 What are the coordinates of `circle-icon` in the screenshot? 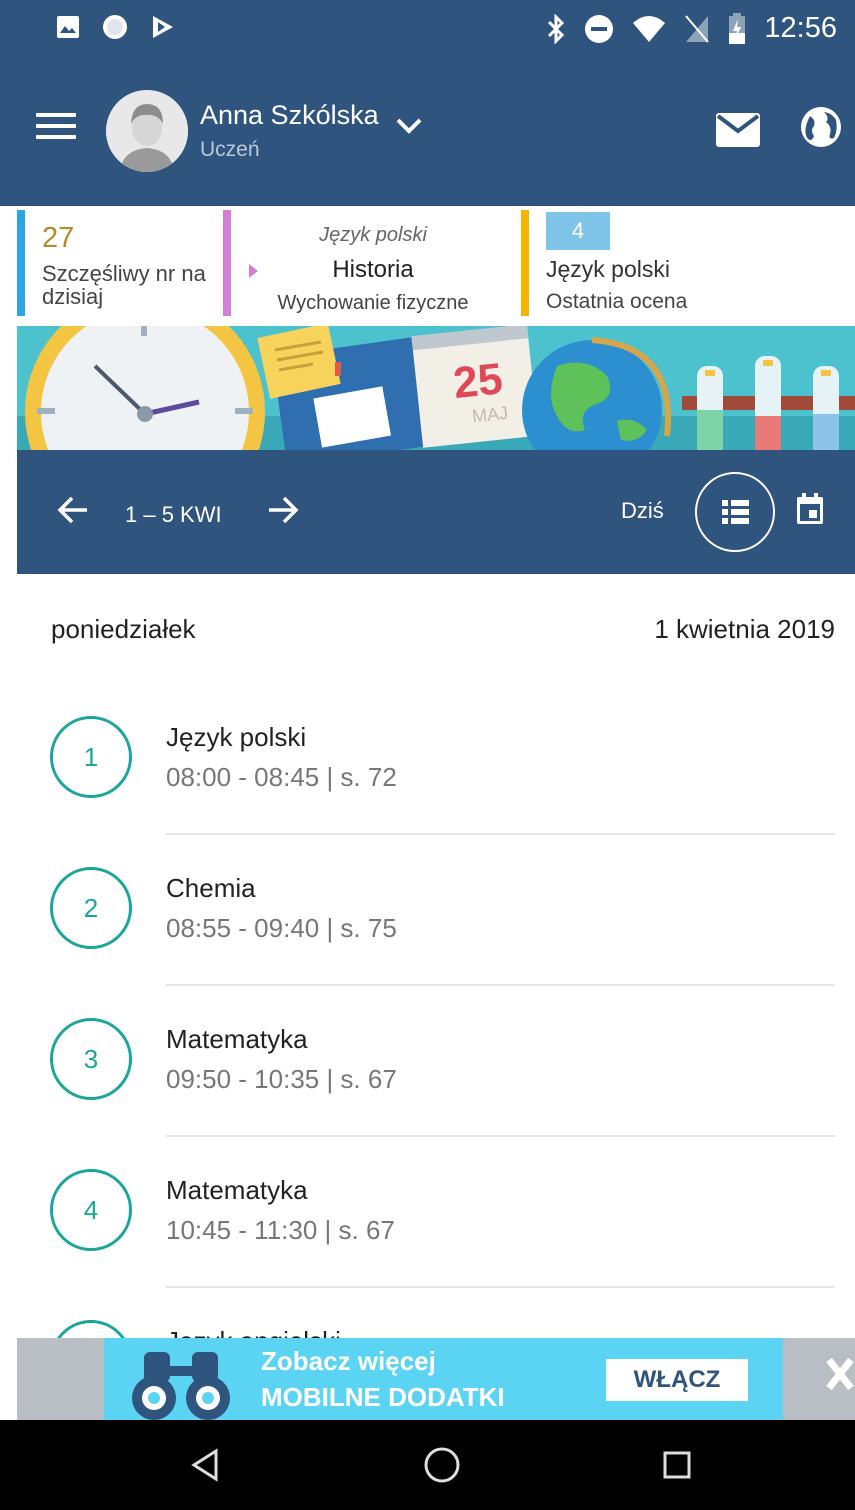 It's located at (115, 27).